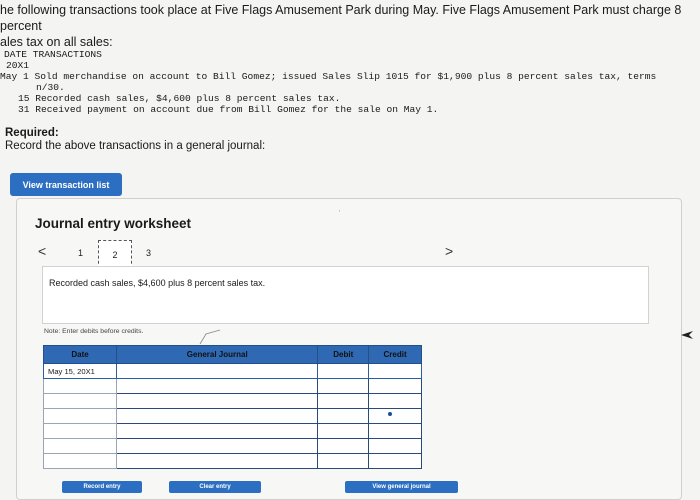 The width and height of the screenshot is (700, 500). I want to click on chevron-left-icon: <, so click(42, 251).